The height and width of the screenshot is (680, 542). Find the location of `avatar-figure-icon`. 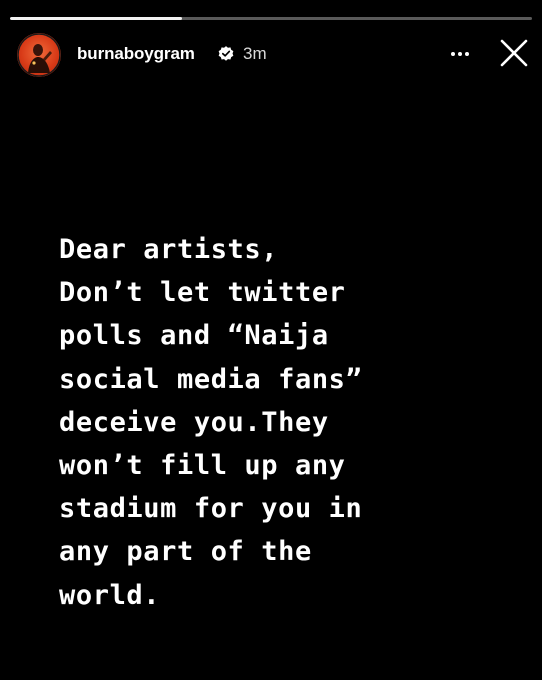

avatar-figure-icon is located at coordinates (39, 55).